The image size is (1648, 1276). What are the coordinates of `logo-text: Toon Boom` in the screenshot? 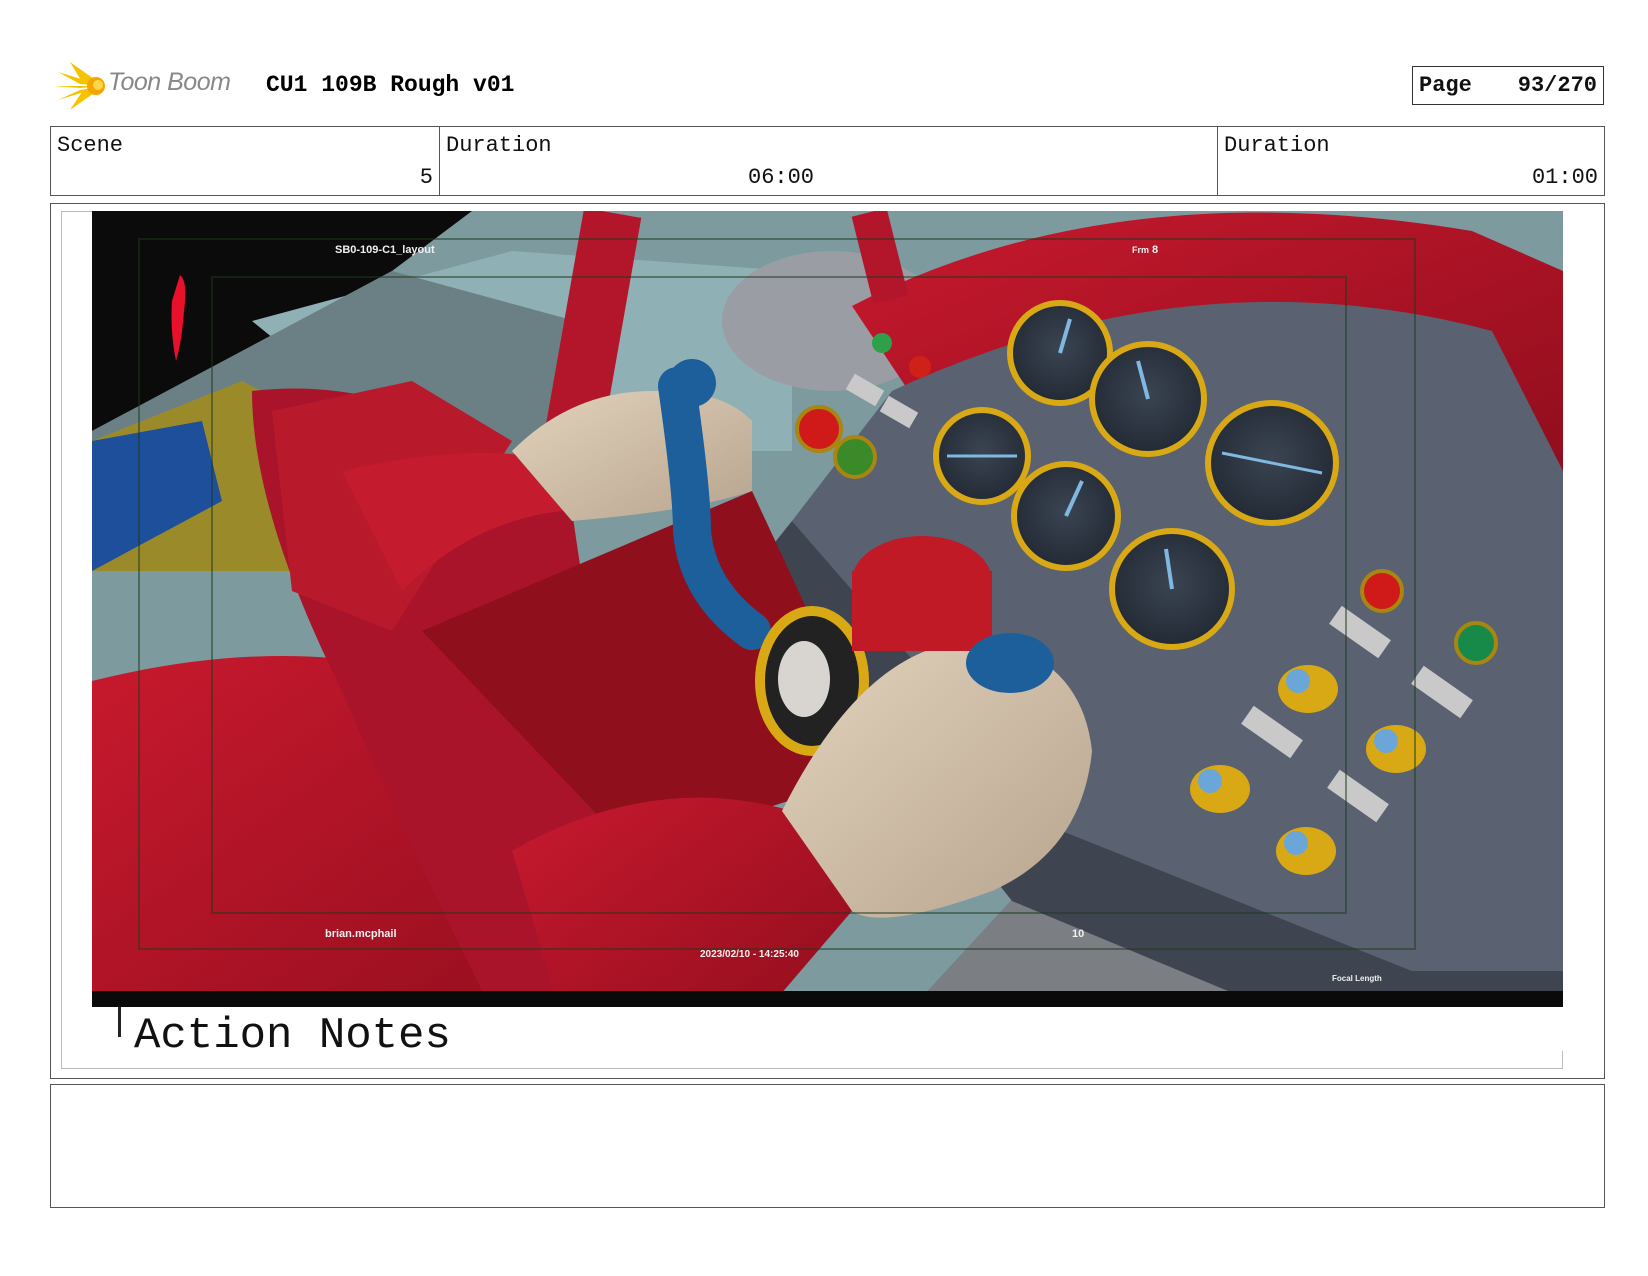 It's located at (169, 82).